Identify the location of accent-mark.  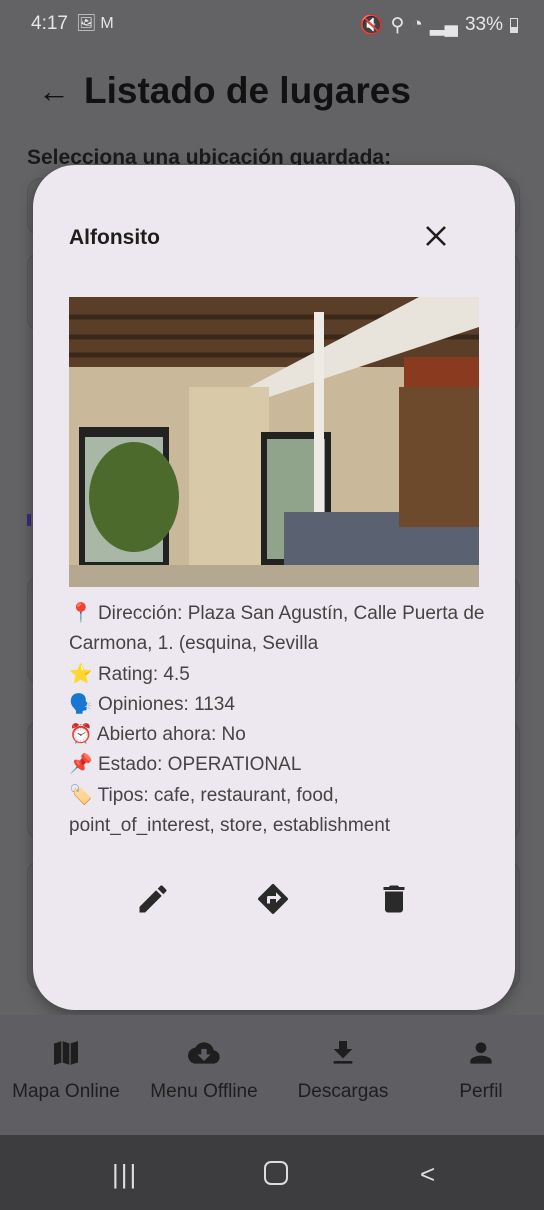
(29, 520).